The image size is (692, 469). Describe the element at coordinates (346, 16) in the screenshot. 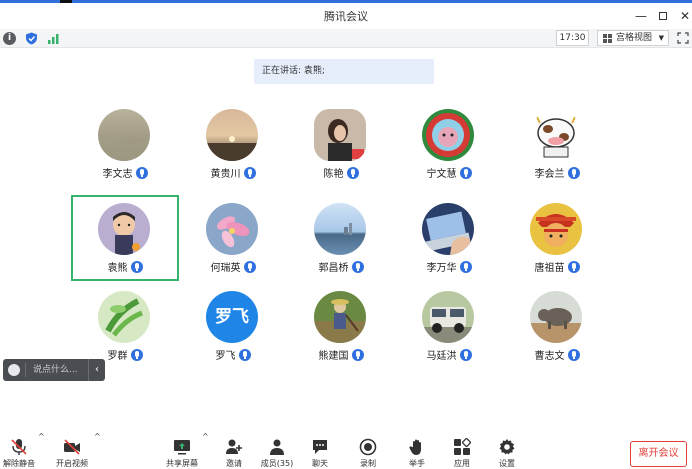

I see `title-bar: 腾讯会议 — ✕` at that location.